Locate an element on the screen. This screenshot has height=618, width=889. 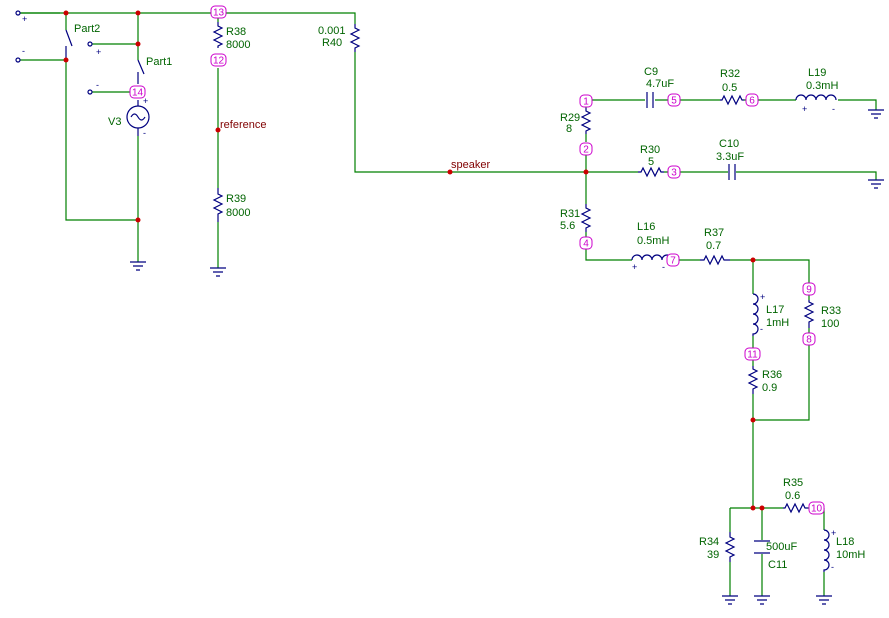
svg-text: 7 is located at coordinates (673, 261).